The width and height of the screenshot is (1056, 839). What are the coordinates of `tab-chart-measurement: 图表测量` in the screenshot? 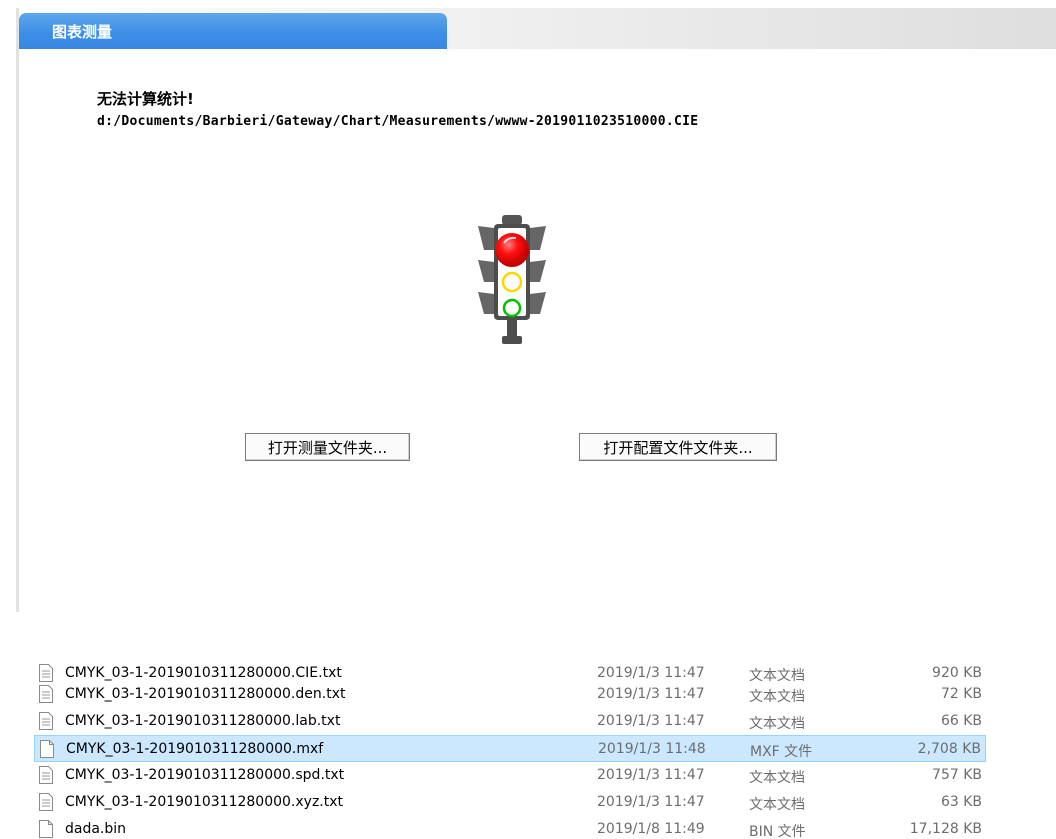 It's located at (233, 31).